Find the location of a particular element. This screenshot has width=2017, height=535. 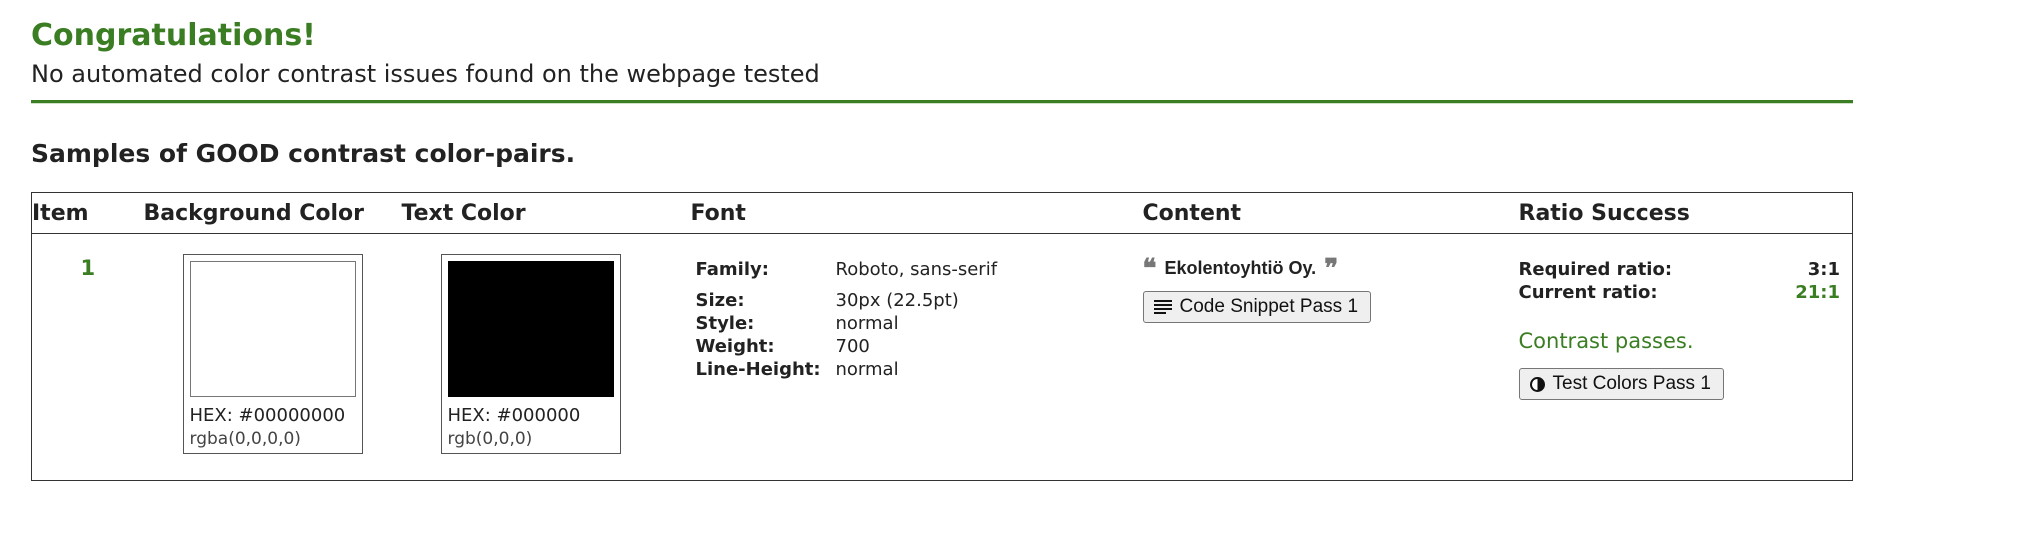

text-swatch-card: HEX: #000000 rgb(0,0,0) is located at coordinates (530, 354).